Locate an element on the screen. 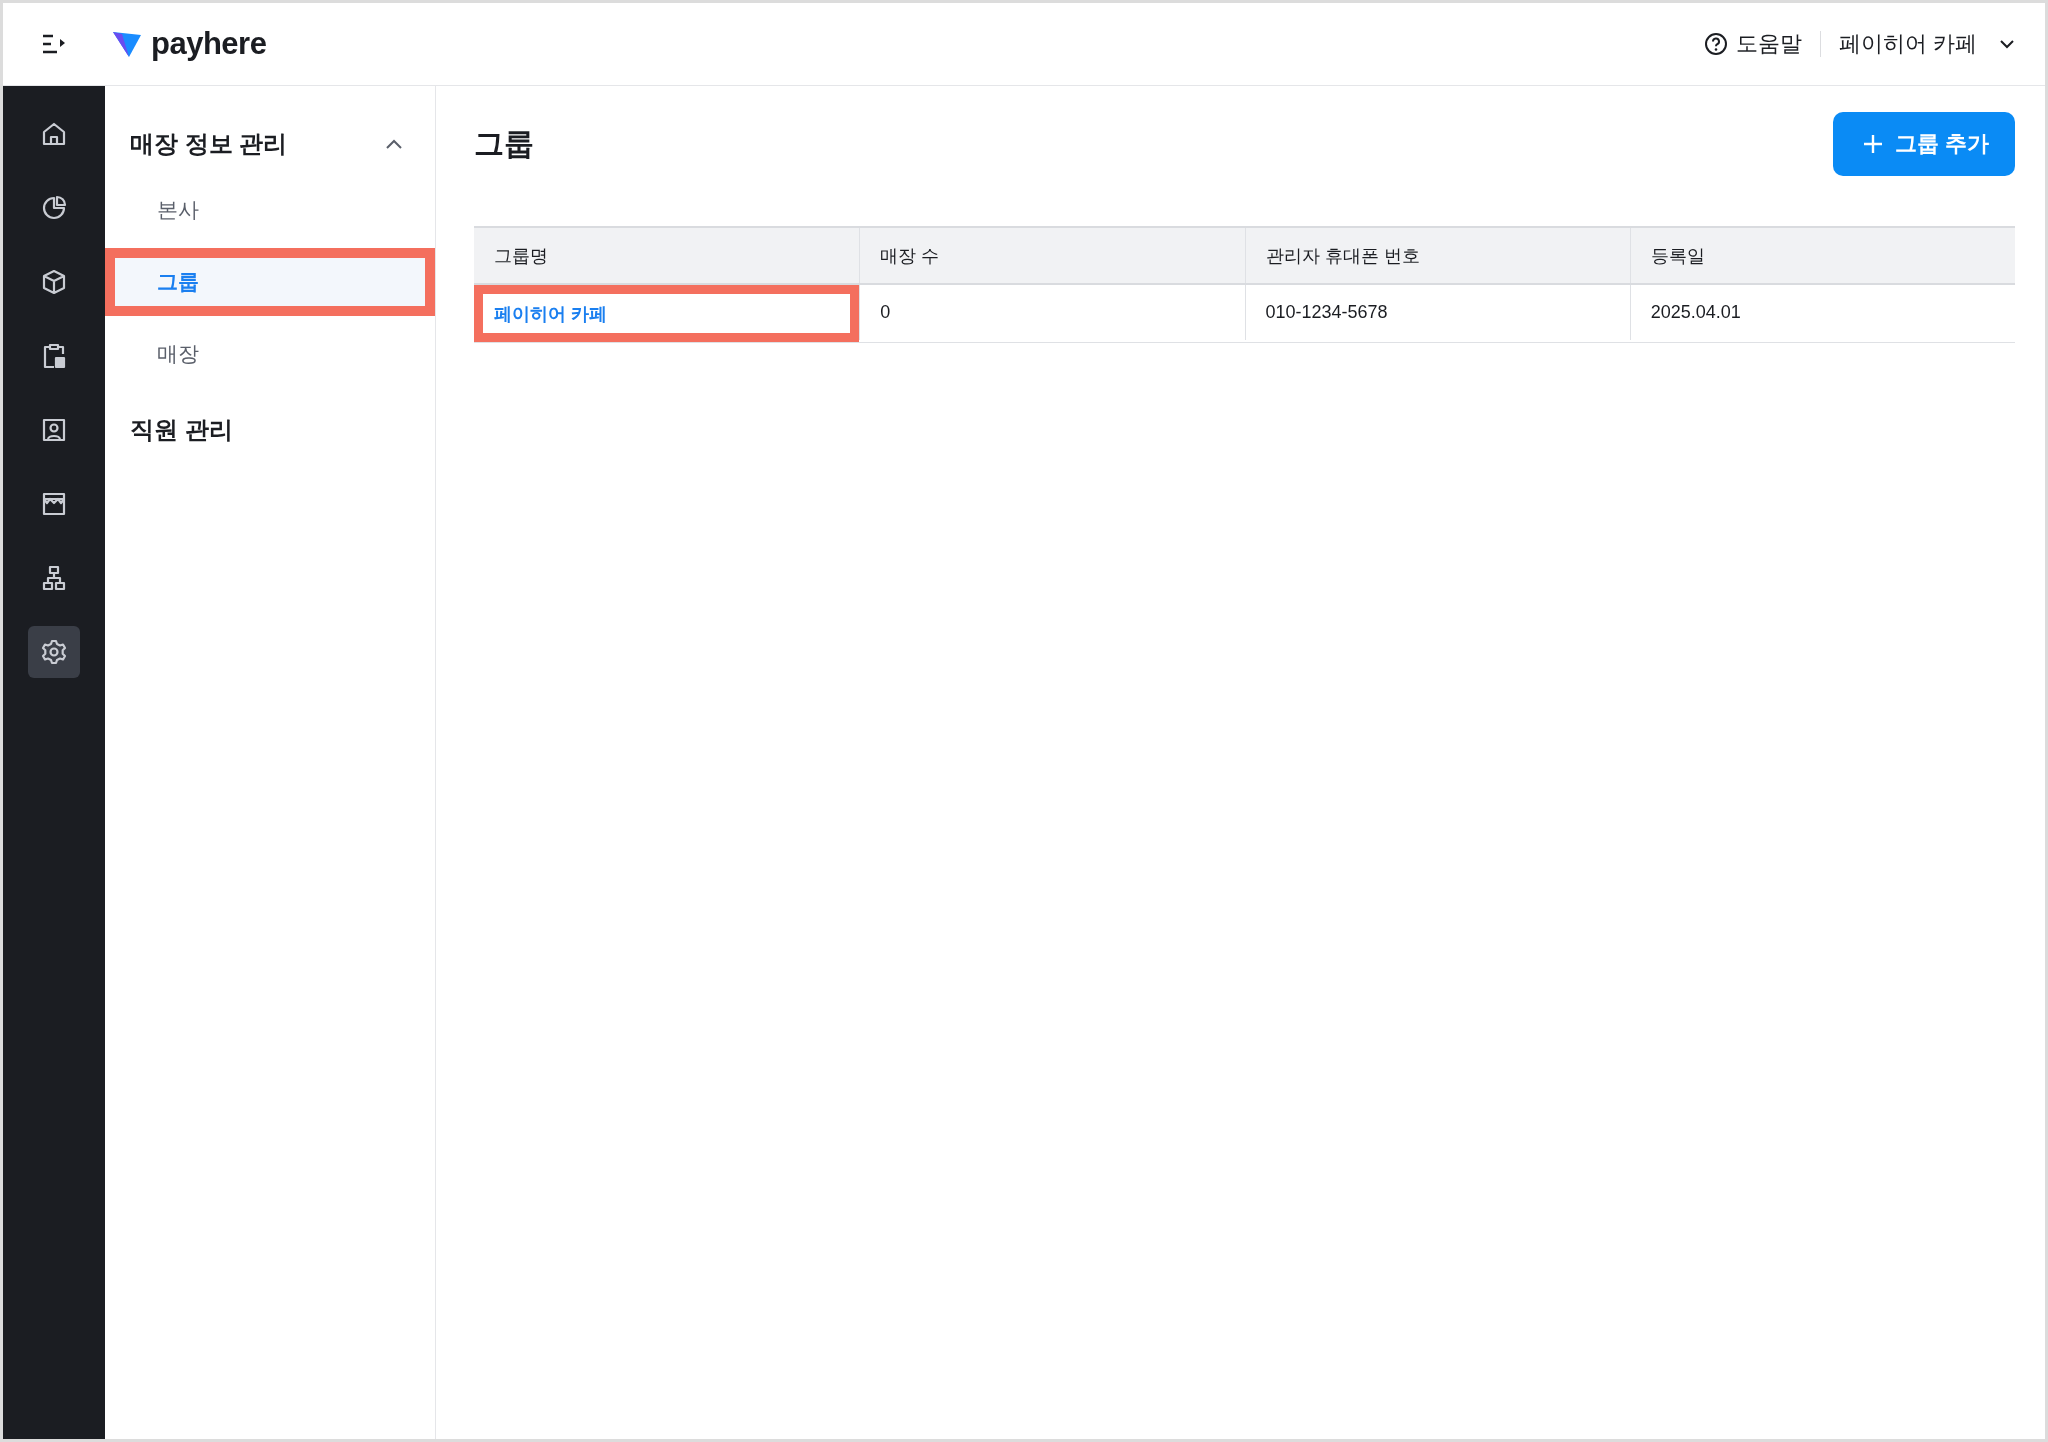  settings-icon is located at coordinates (54, 652).